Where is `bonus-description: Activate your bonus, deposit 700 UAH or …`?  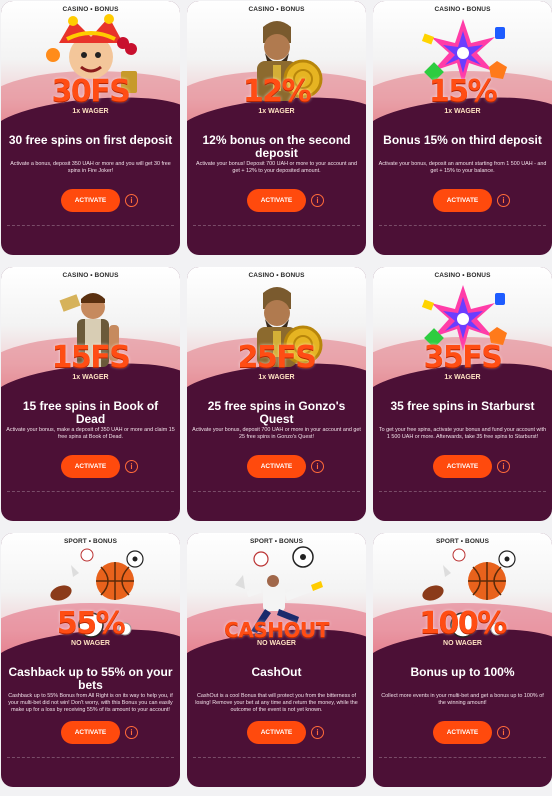
bonus-description: Activate your bonus, deposit 700 UAH or … is located at coordinates (276, 434).